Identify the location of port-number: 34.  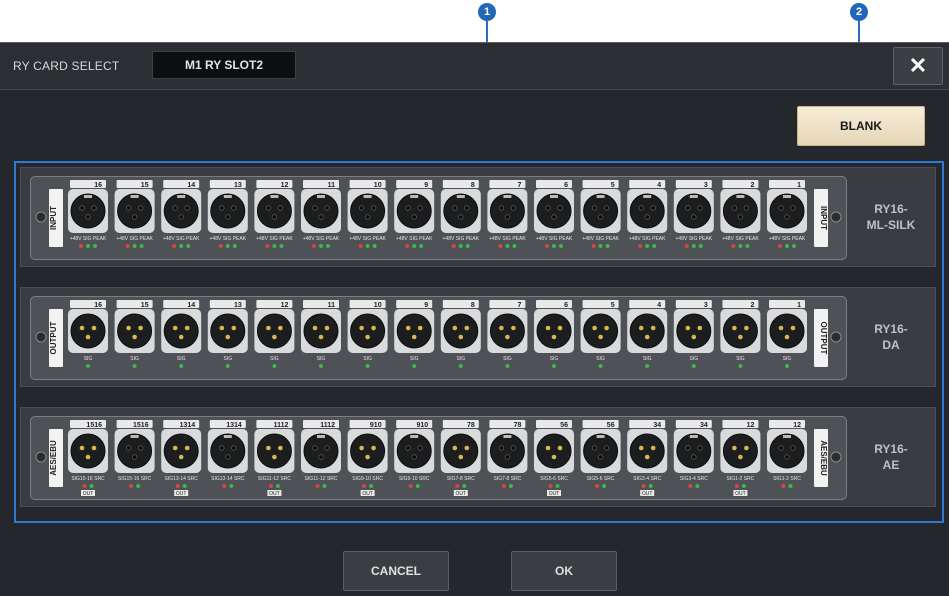
(657, 425).